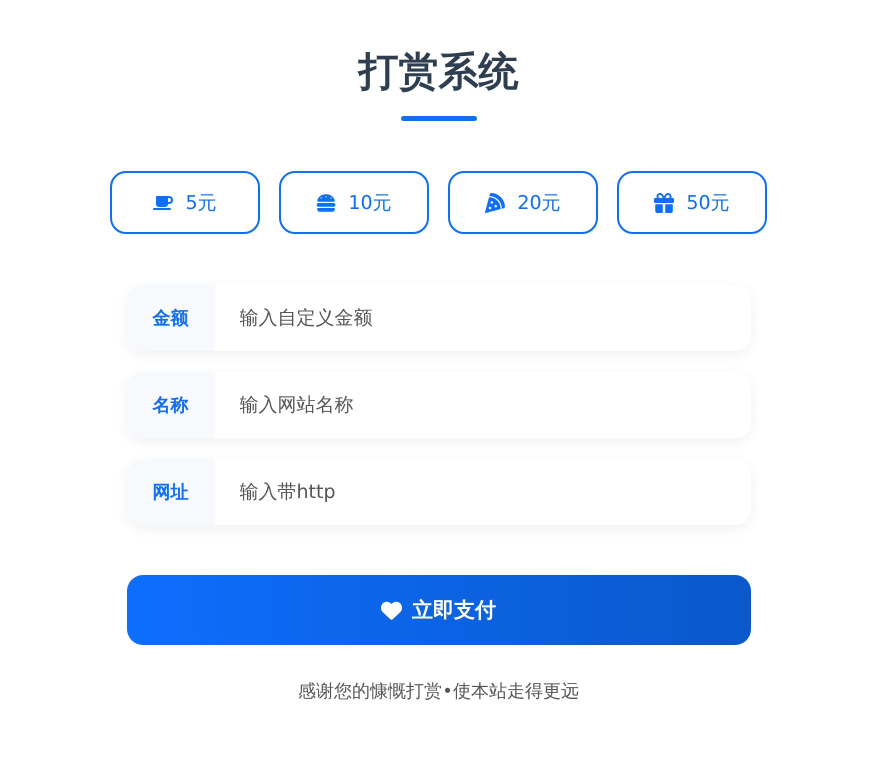 The width and height of the screenshot is (877, 781). What do you see at coordinates (170, 405) in the screenshot?
I see `field-label: 名称` at bounding box center [170, 405].